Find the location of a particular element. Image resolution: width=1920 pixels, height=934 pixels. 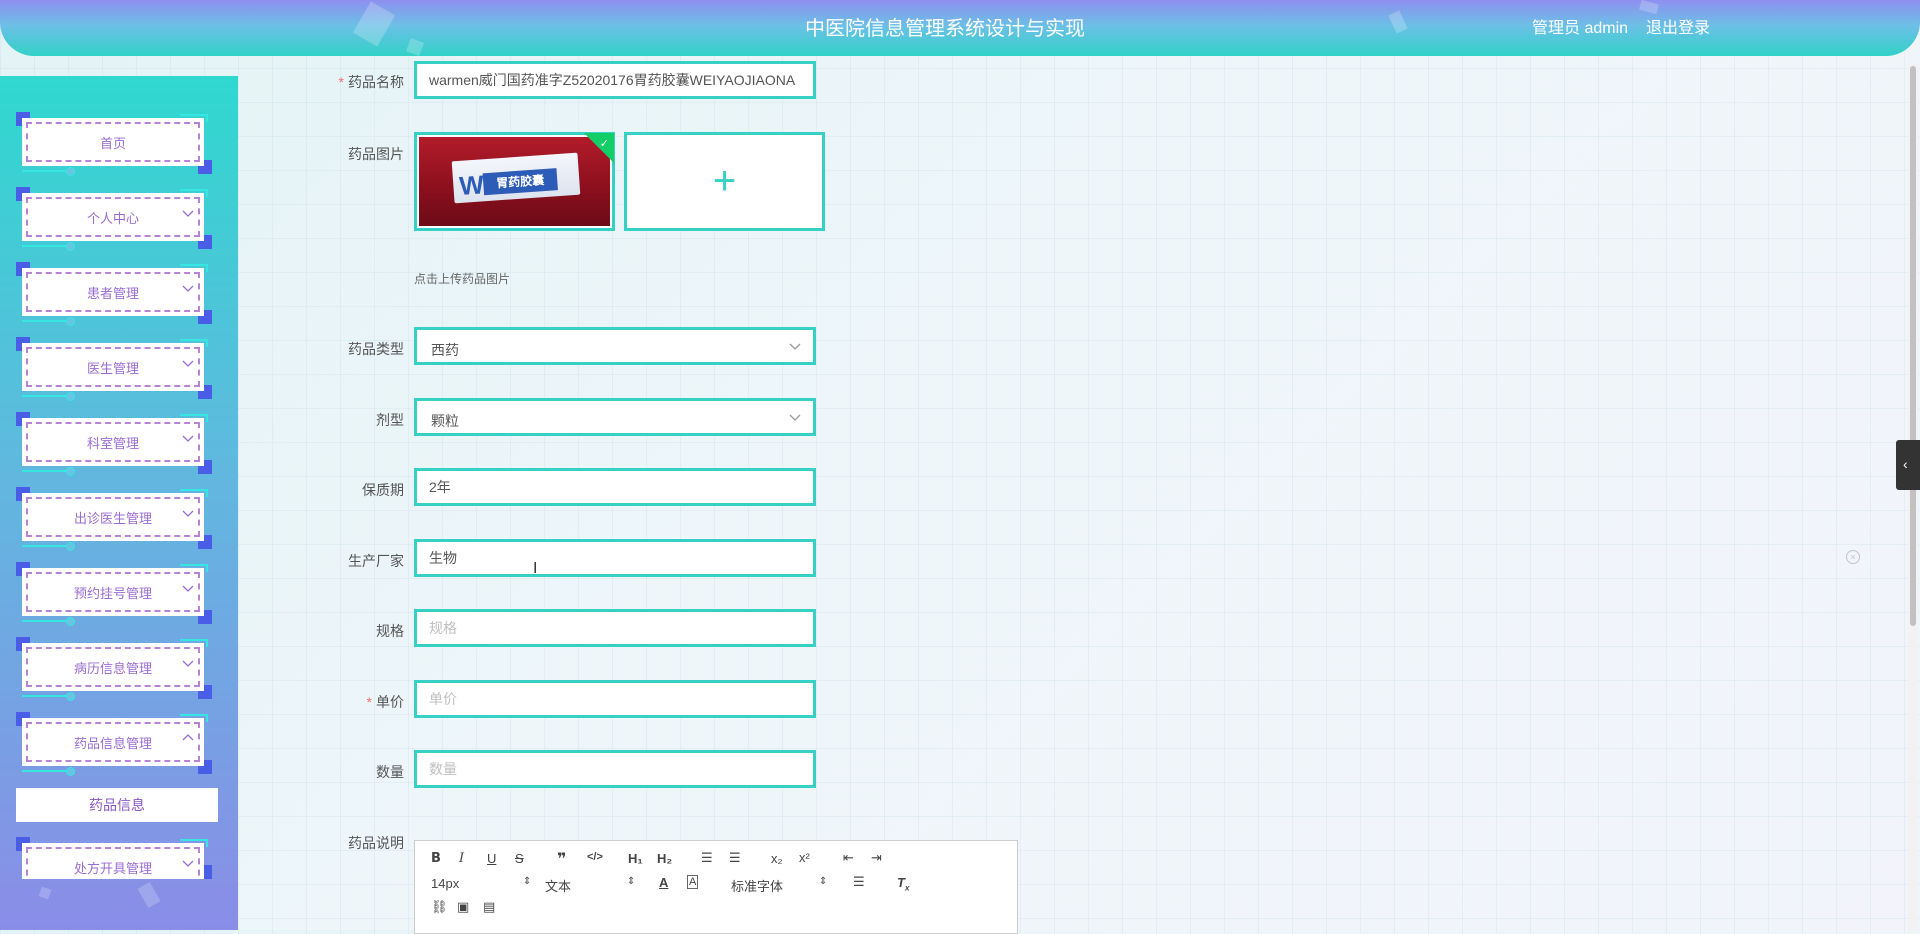

sidebar-item-label: 医生管理 is located at coordinates (112, 368).